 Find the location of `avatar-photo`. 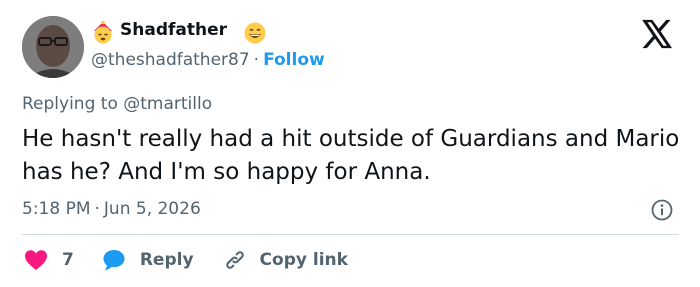

avatar-photo is located at coordinates (53, 47).